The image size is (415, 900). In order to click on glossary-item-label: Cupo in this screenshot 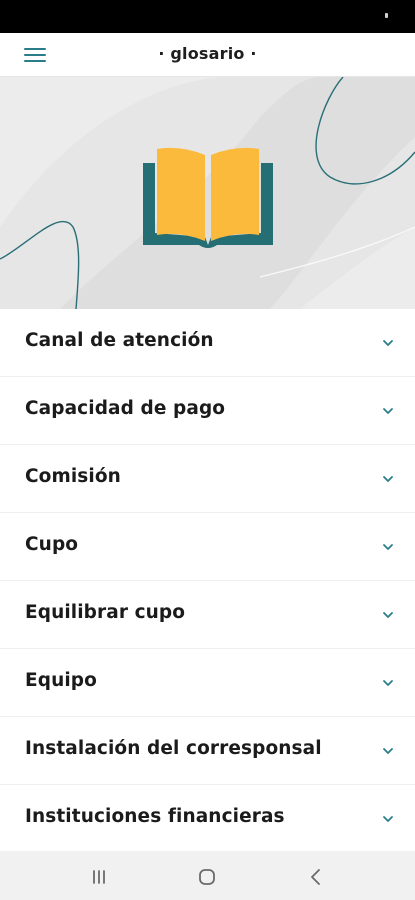, I will do `click(52, 544)`.